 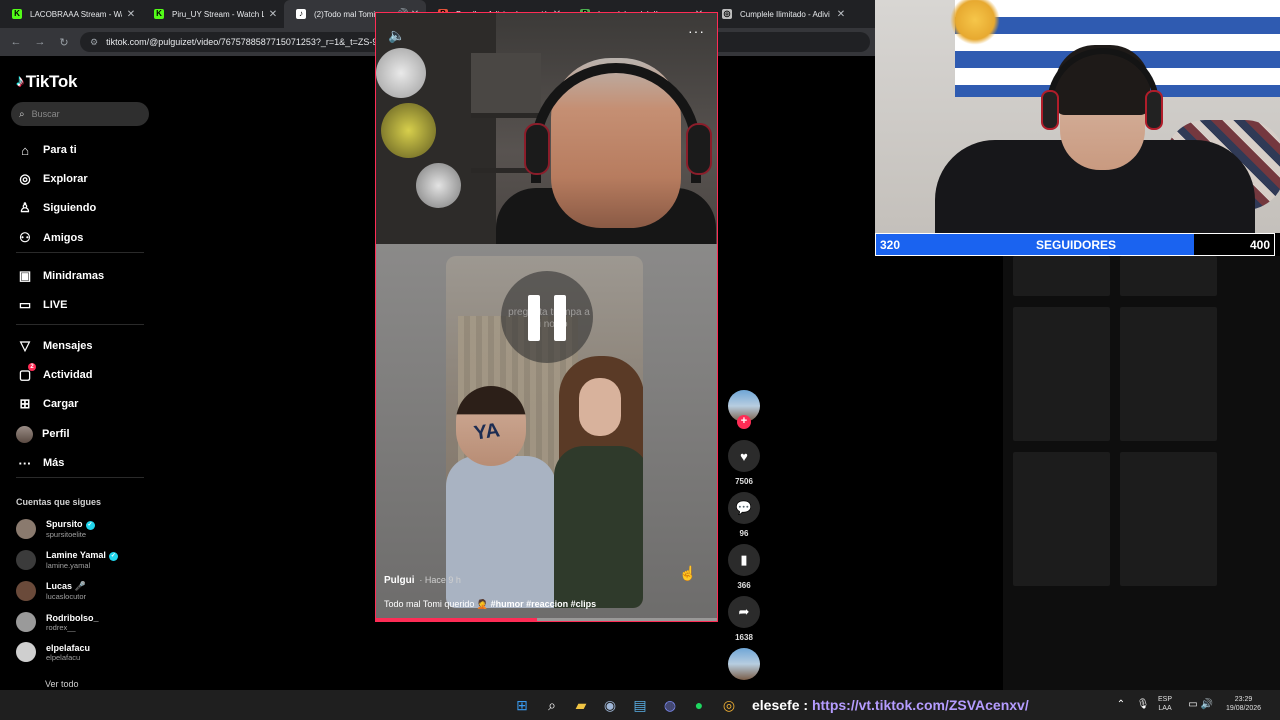 I want to click on sidebar-item-actividad: ▢ 2 Actividad, so click(x=54, y=374).